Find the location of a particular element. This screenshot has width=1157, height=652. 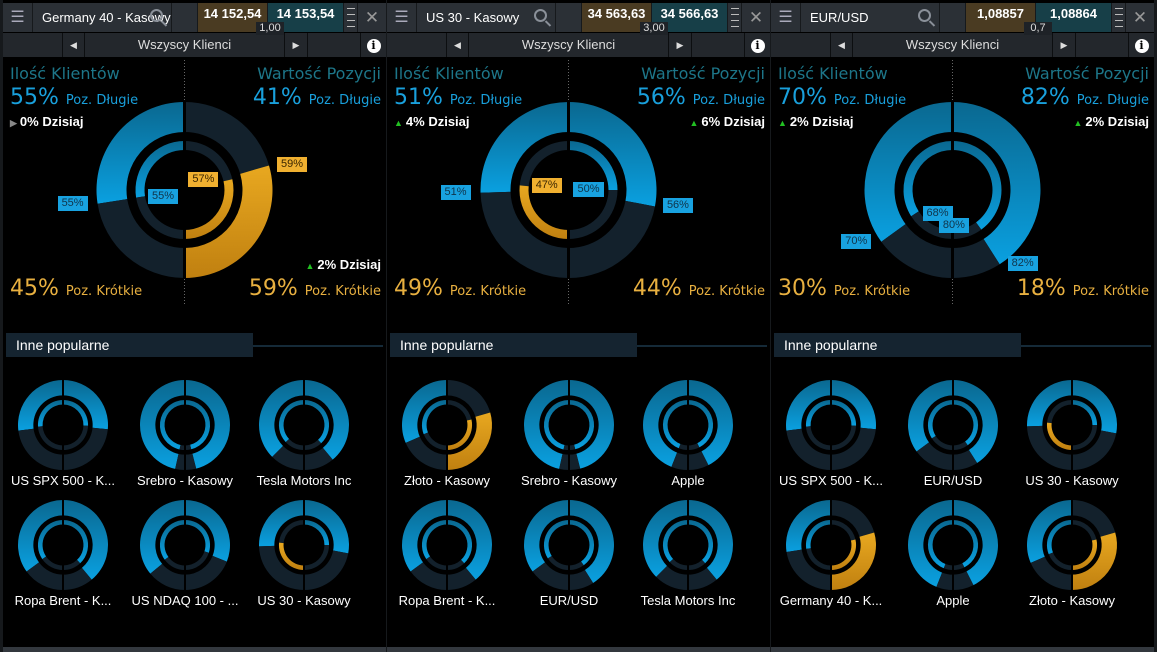

outer-right-percent-tag: 59% is located at coordinates (292, 165).